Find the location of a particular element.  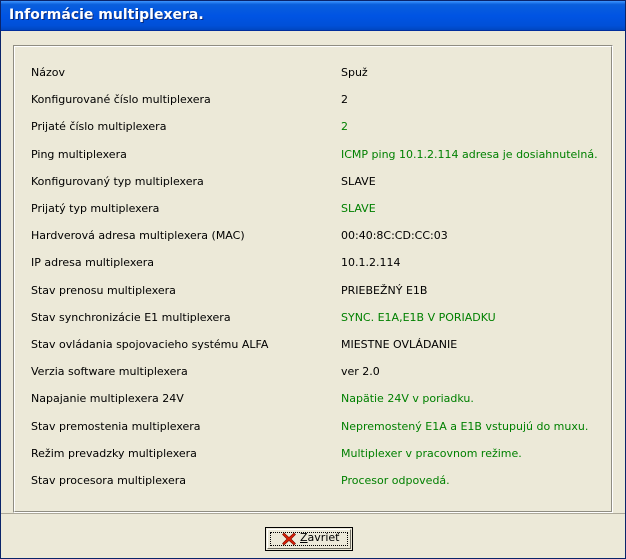

info-row-label: IP adresa multiplexera is located at coordinates (93, 263).